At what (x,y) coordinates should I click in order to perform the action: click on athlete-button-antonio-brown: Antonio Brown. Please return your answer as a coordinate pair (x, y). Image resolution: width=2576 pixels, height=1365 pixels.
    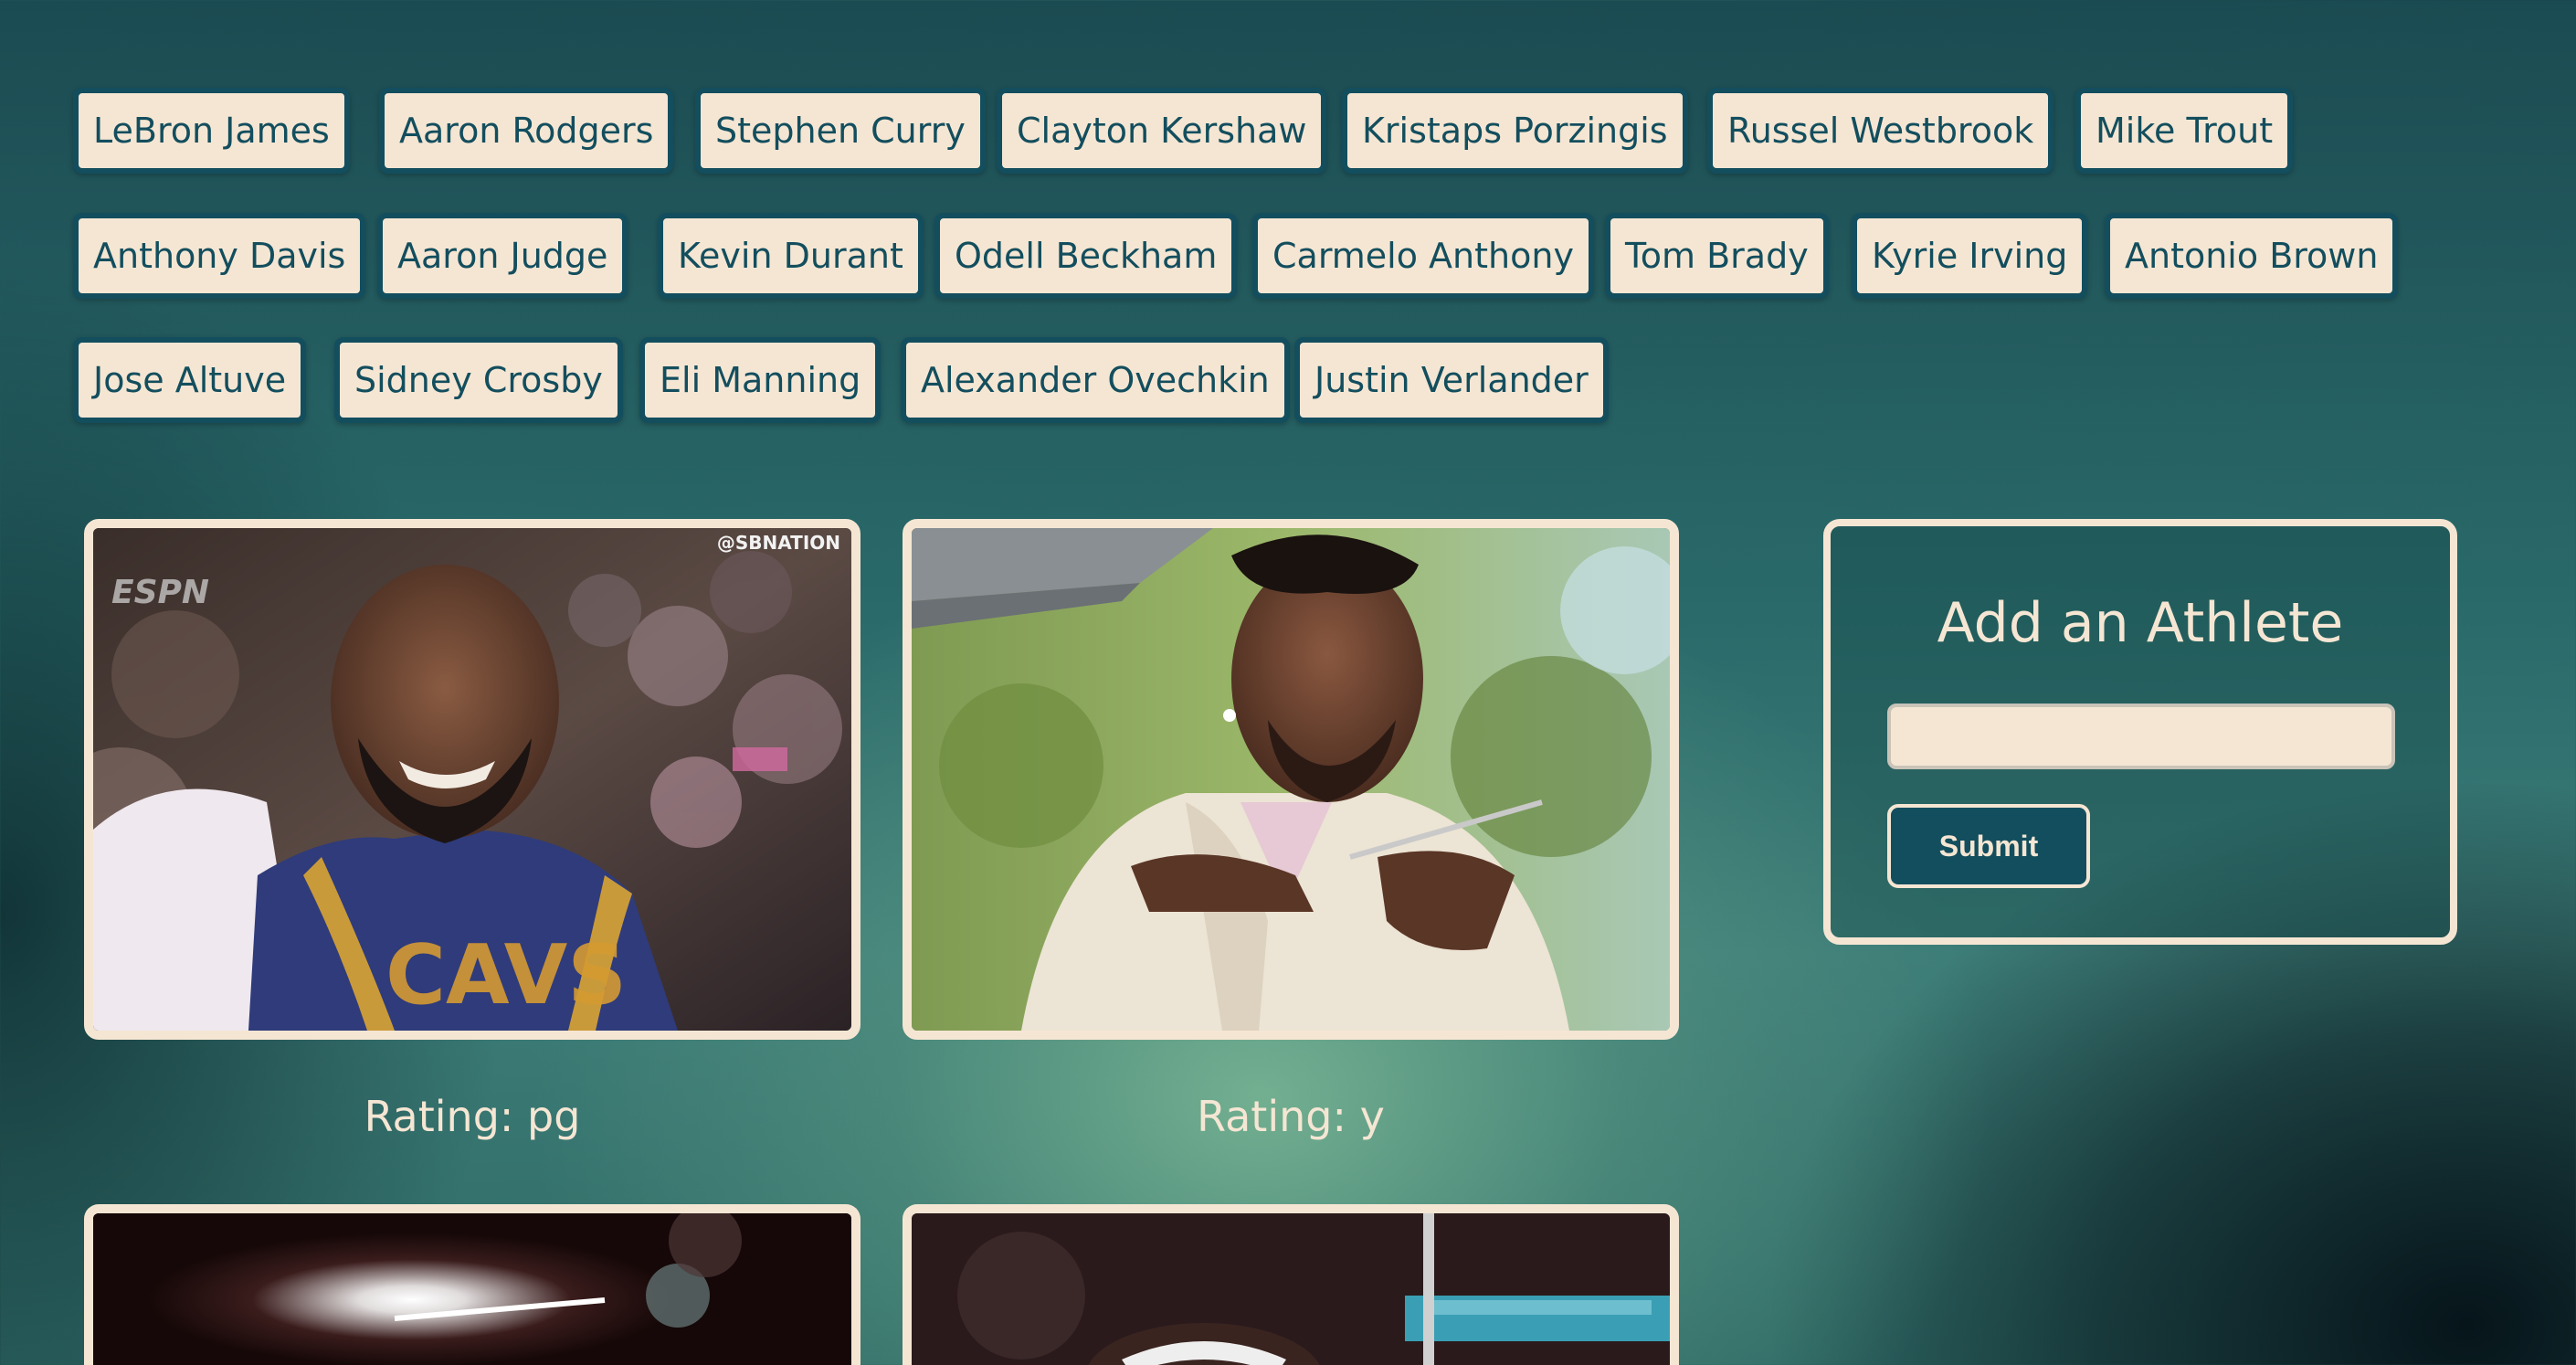
    Looking at the image, I should click on (2252, 256).